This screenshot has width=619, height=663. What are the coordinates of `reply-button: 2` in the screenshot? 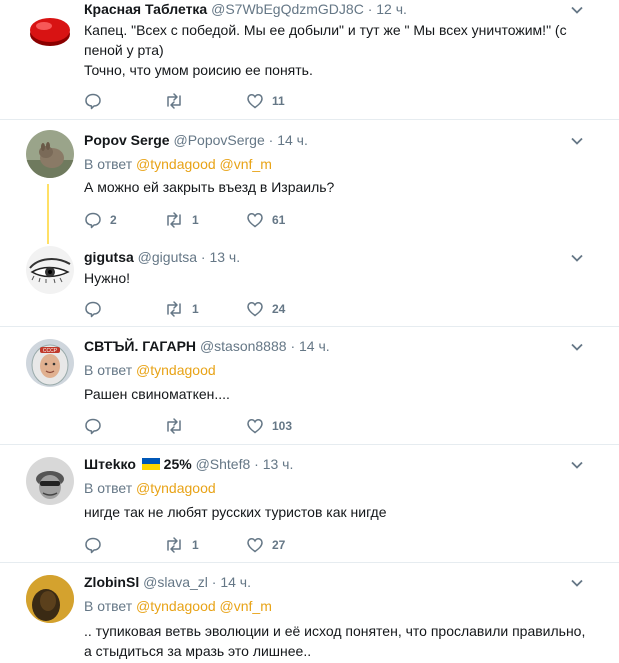 It's located at (100, 220).